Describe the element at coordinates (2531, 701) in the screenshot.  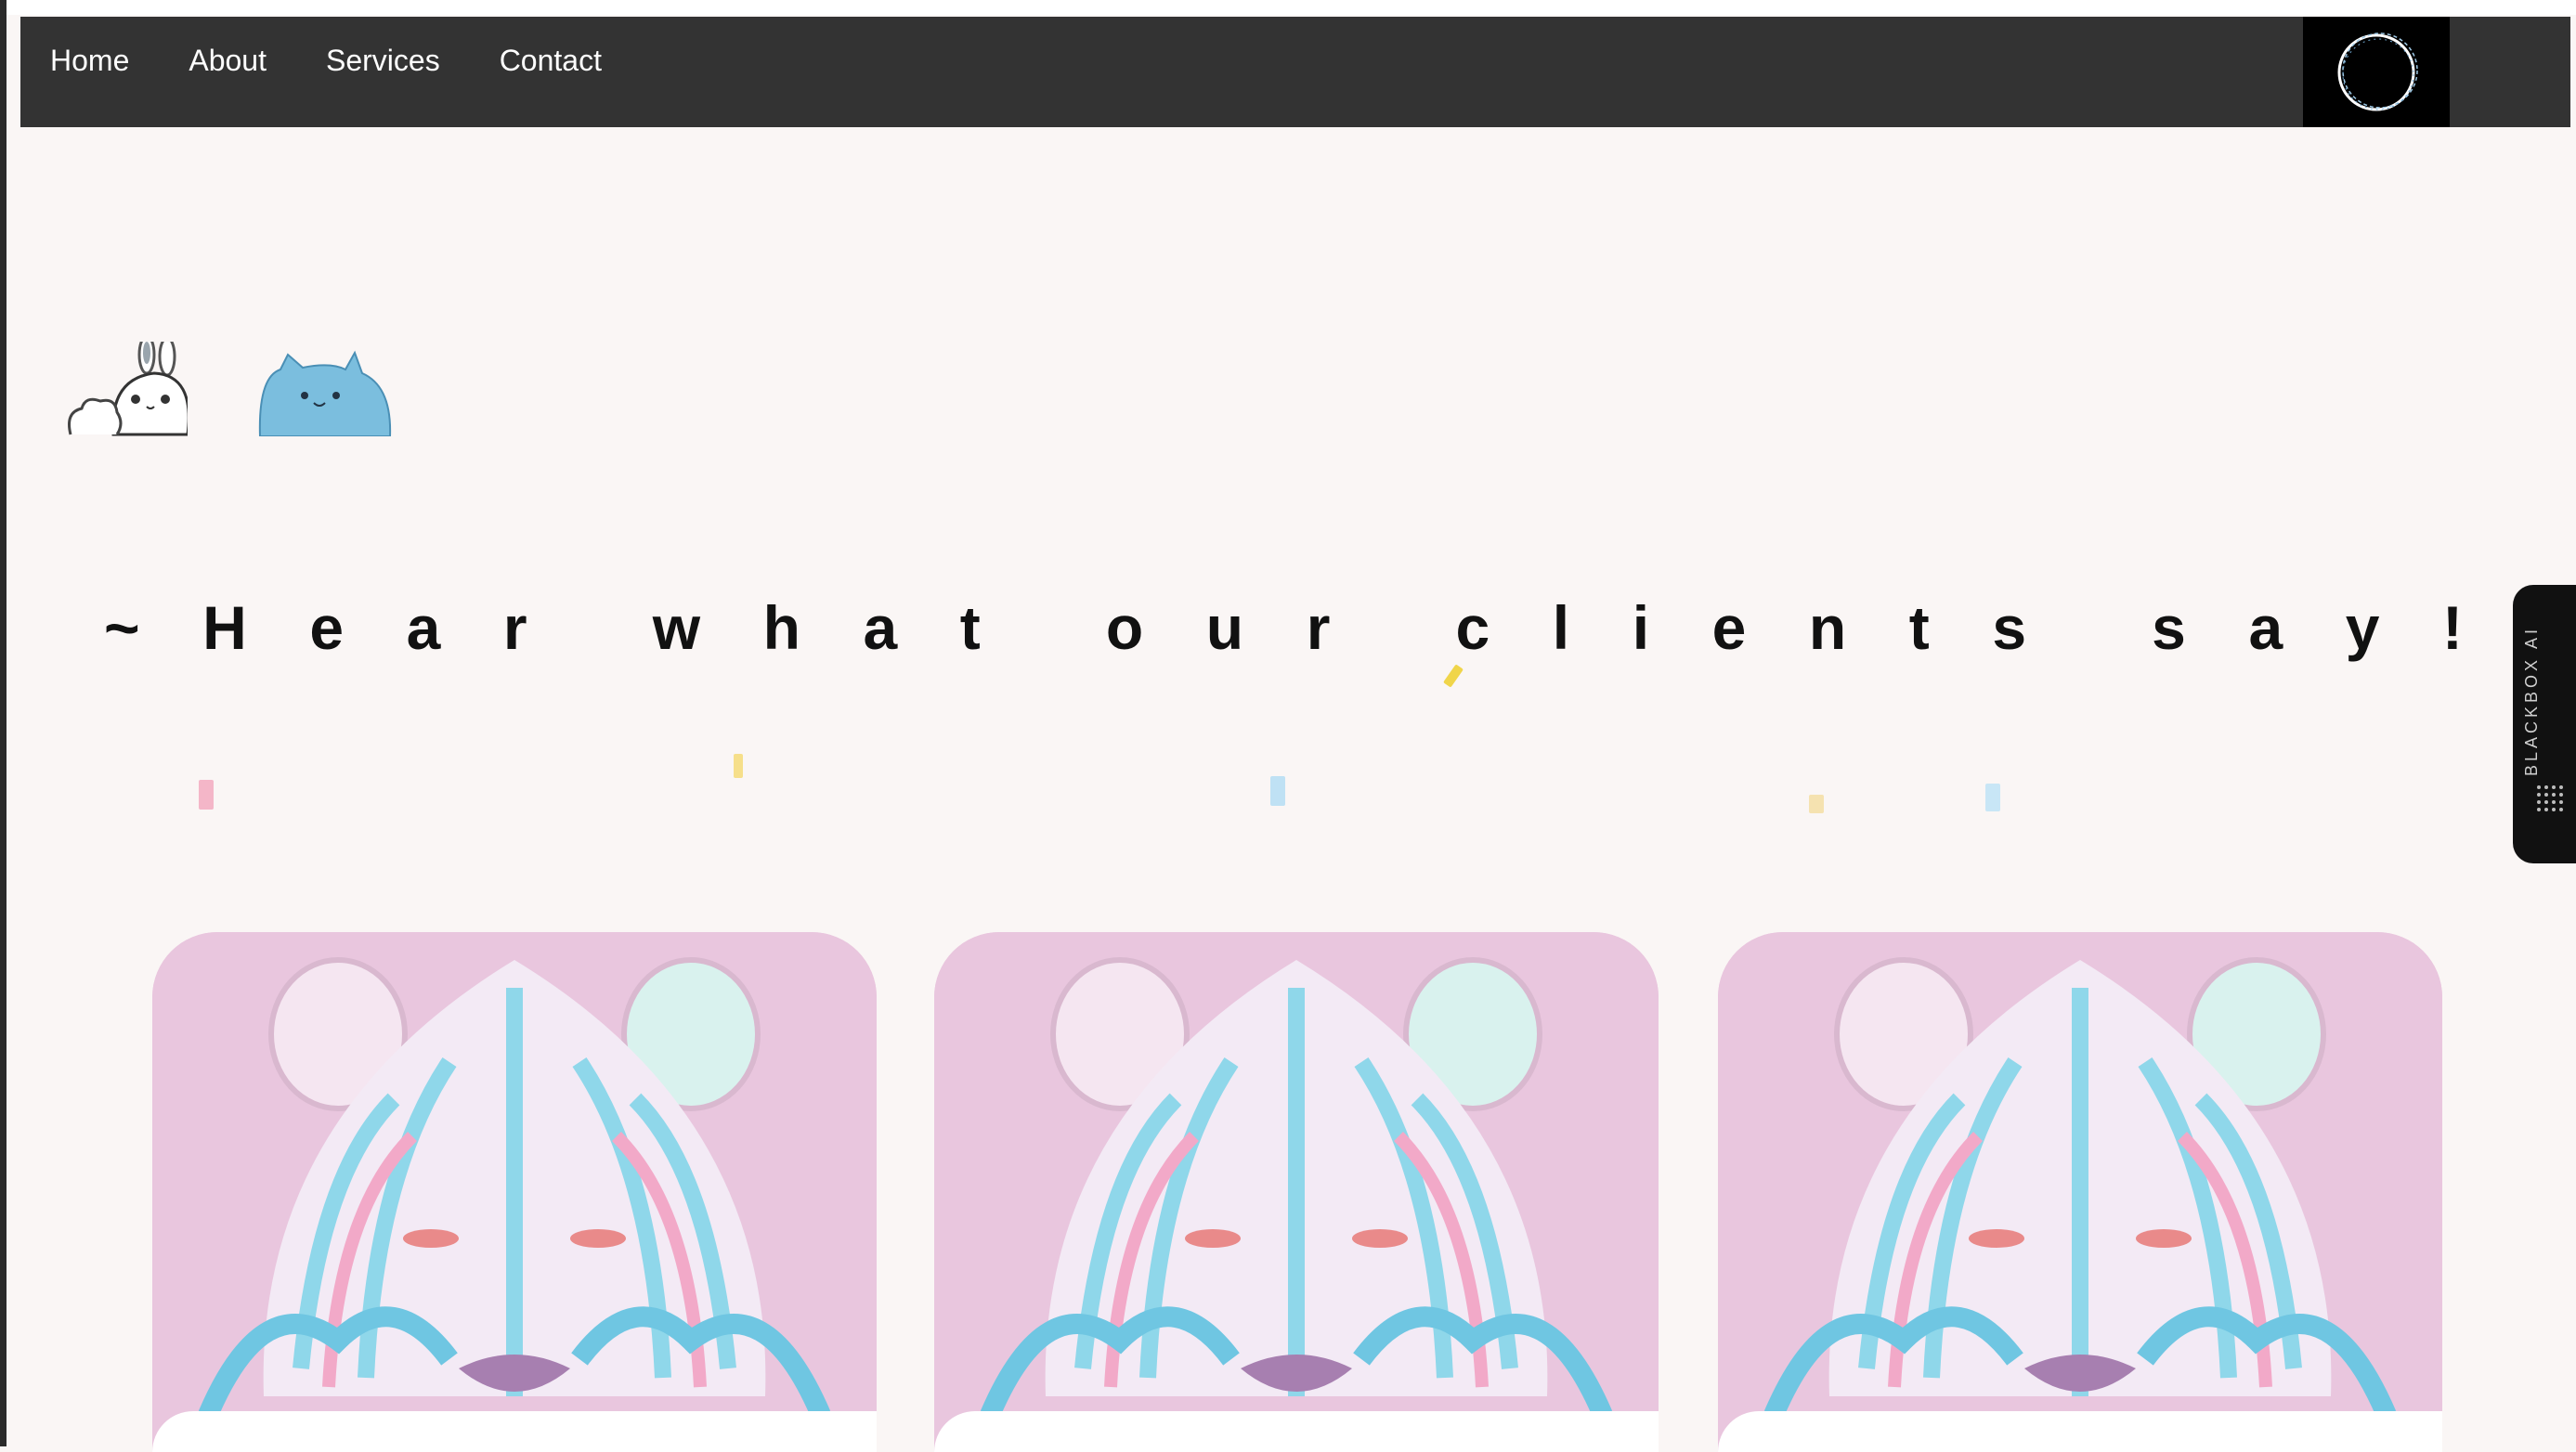
I see `blackbox-ai-label: BLACKBOX AI` at that location.